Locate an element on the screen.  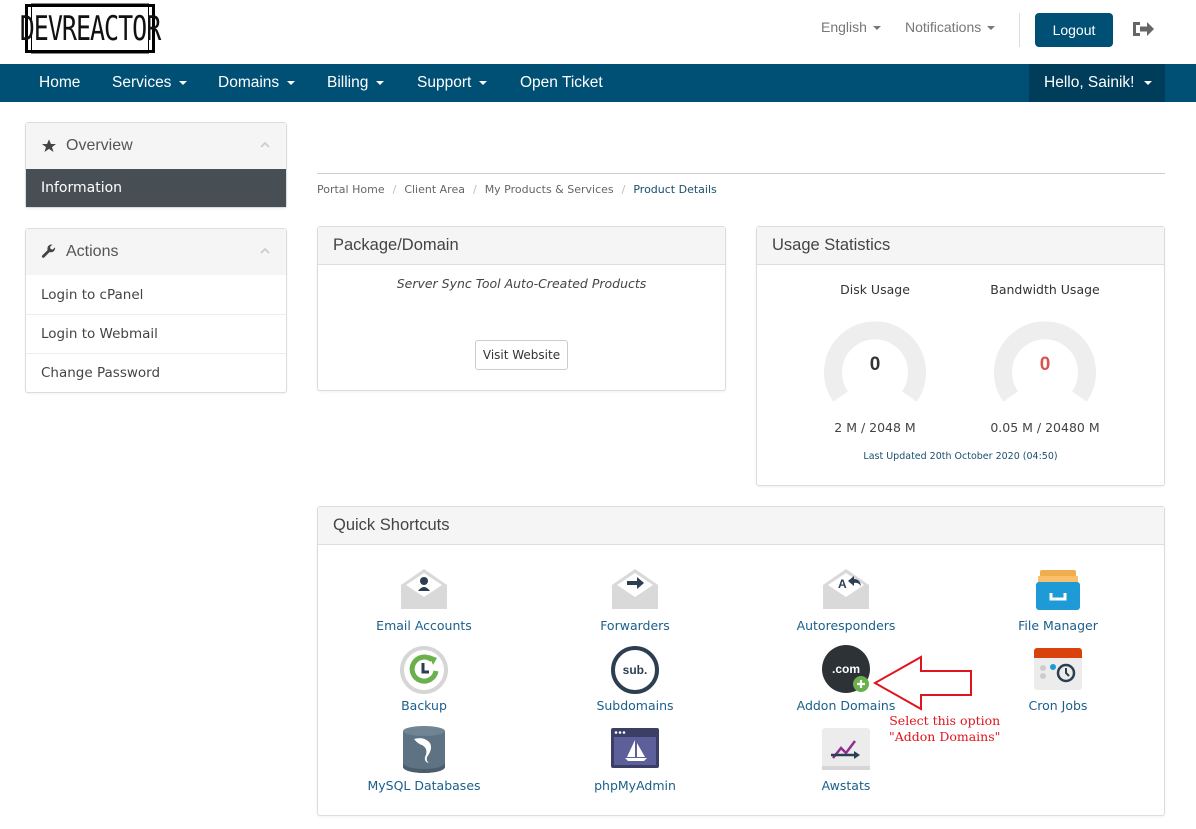
shortcut-forwarders: Forwarders is located at coordinates (635, 599).